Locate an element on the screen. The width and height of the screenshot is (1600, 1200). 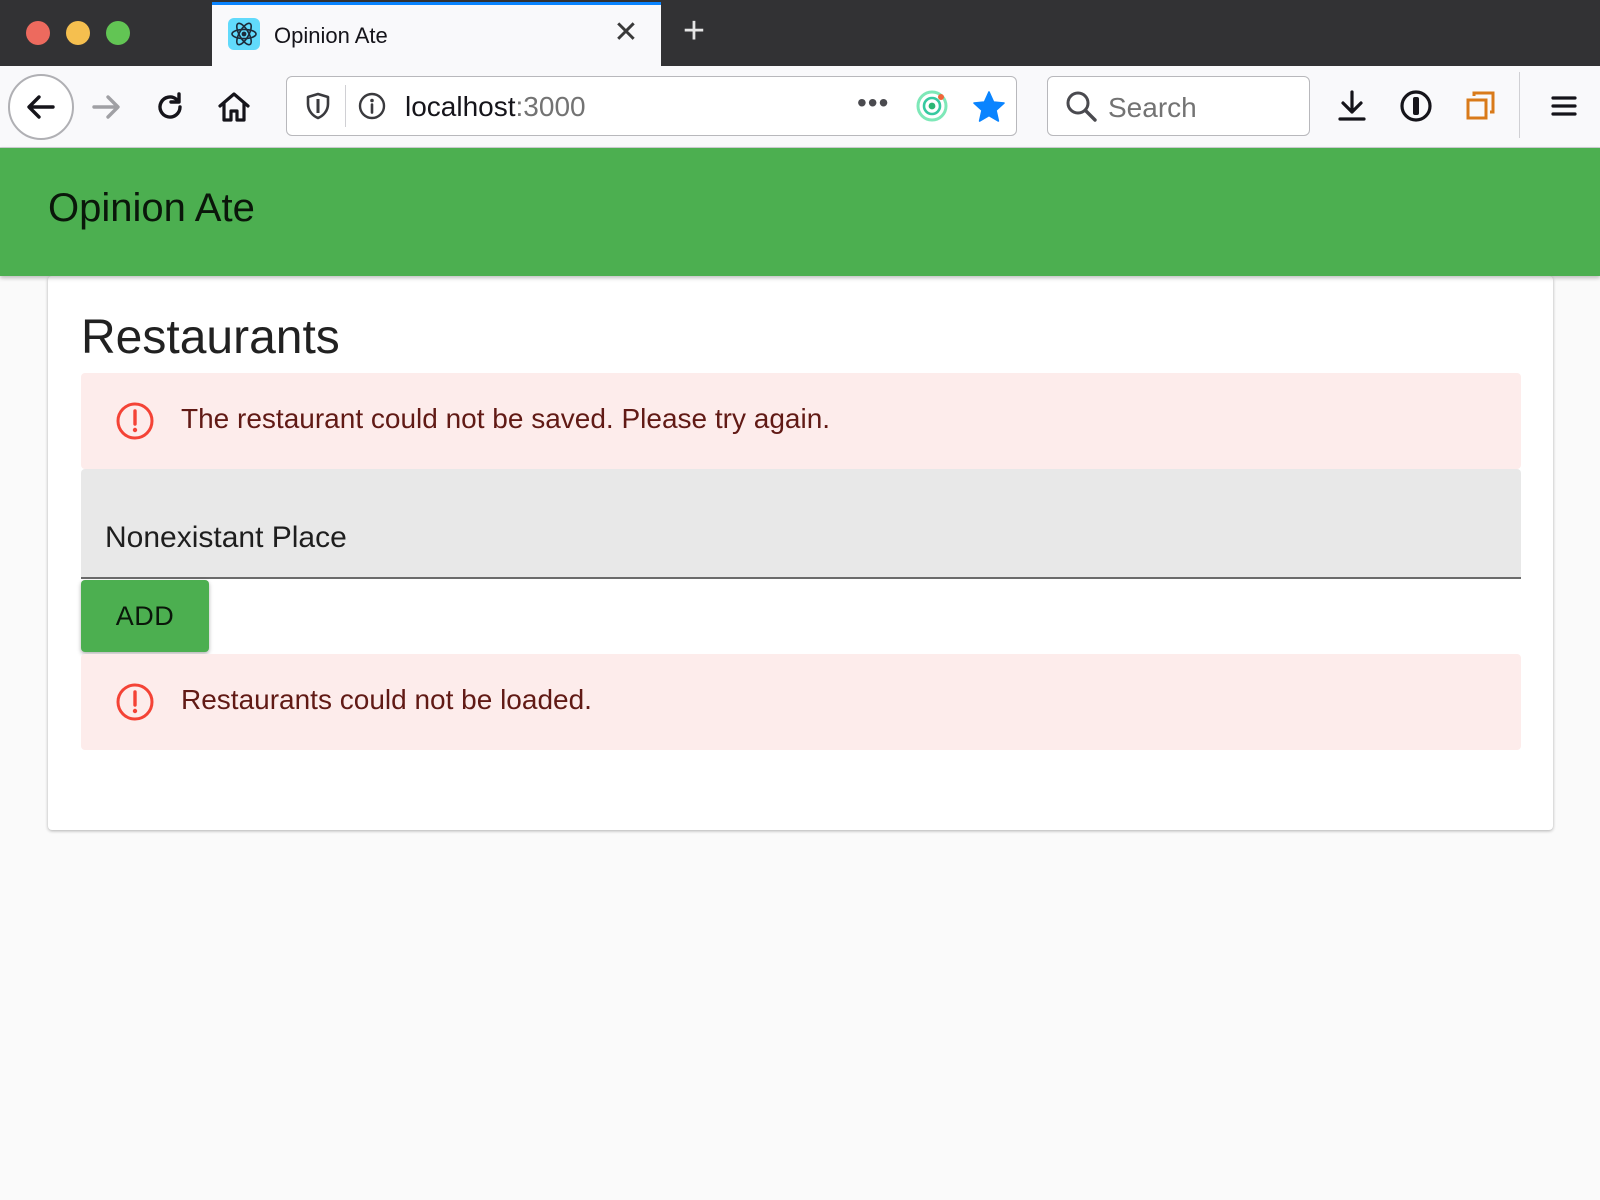
home-icon is located at coordinates (234, 107).